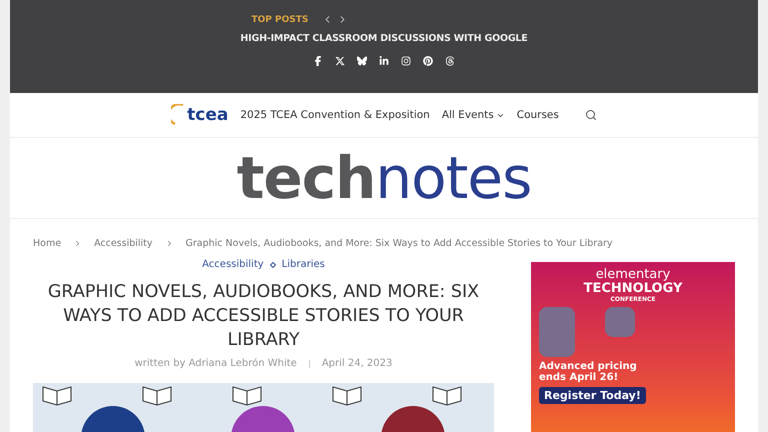  I want to click on pinterest-icon, so click(428, 61).